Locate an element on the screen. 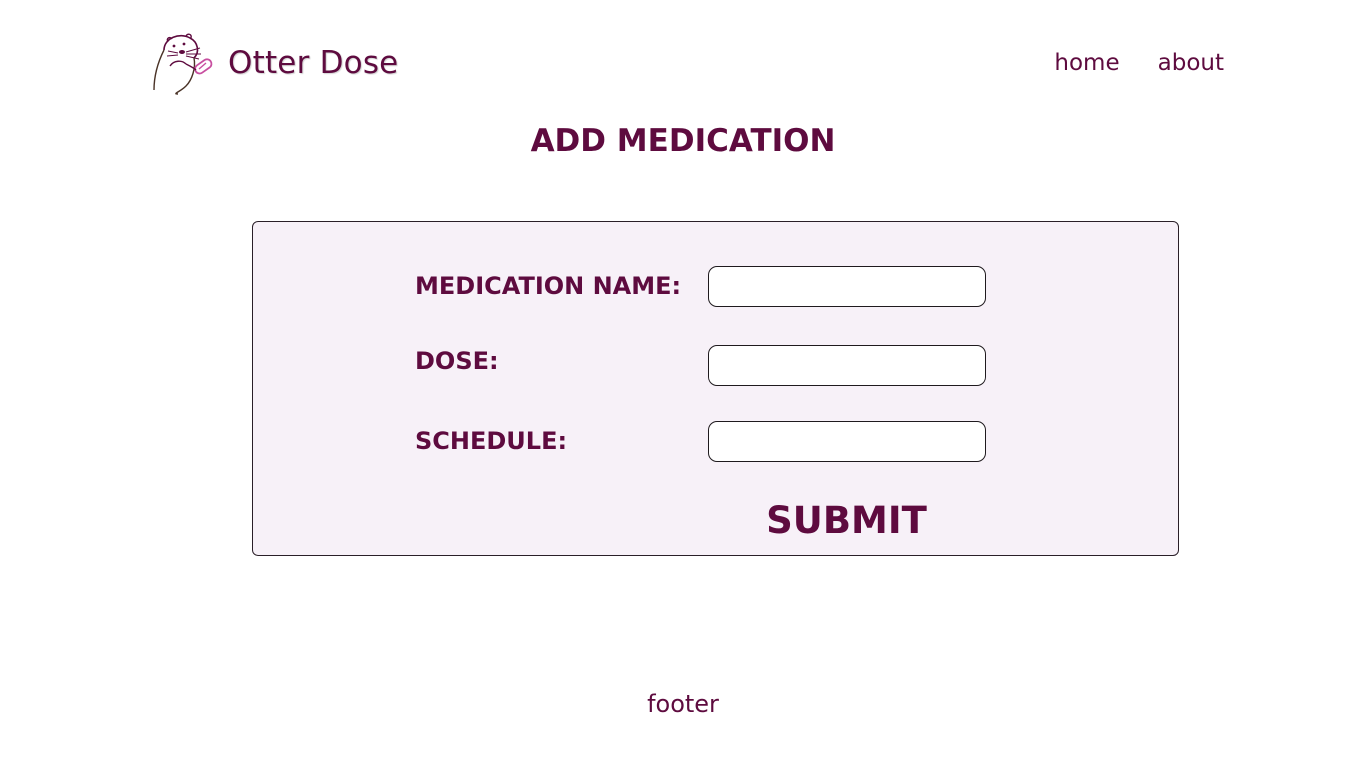 The height and width of the screenshot is (768, 1366). medication-name-label: MEDICATION NAME: is located at coordinates (548, 286).